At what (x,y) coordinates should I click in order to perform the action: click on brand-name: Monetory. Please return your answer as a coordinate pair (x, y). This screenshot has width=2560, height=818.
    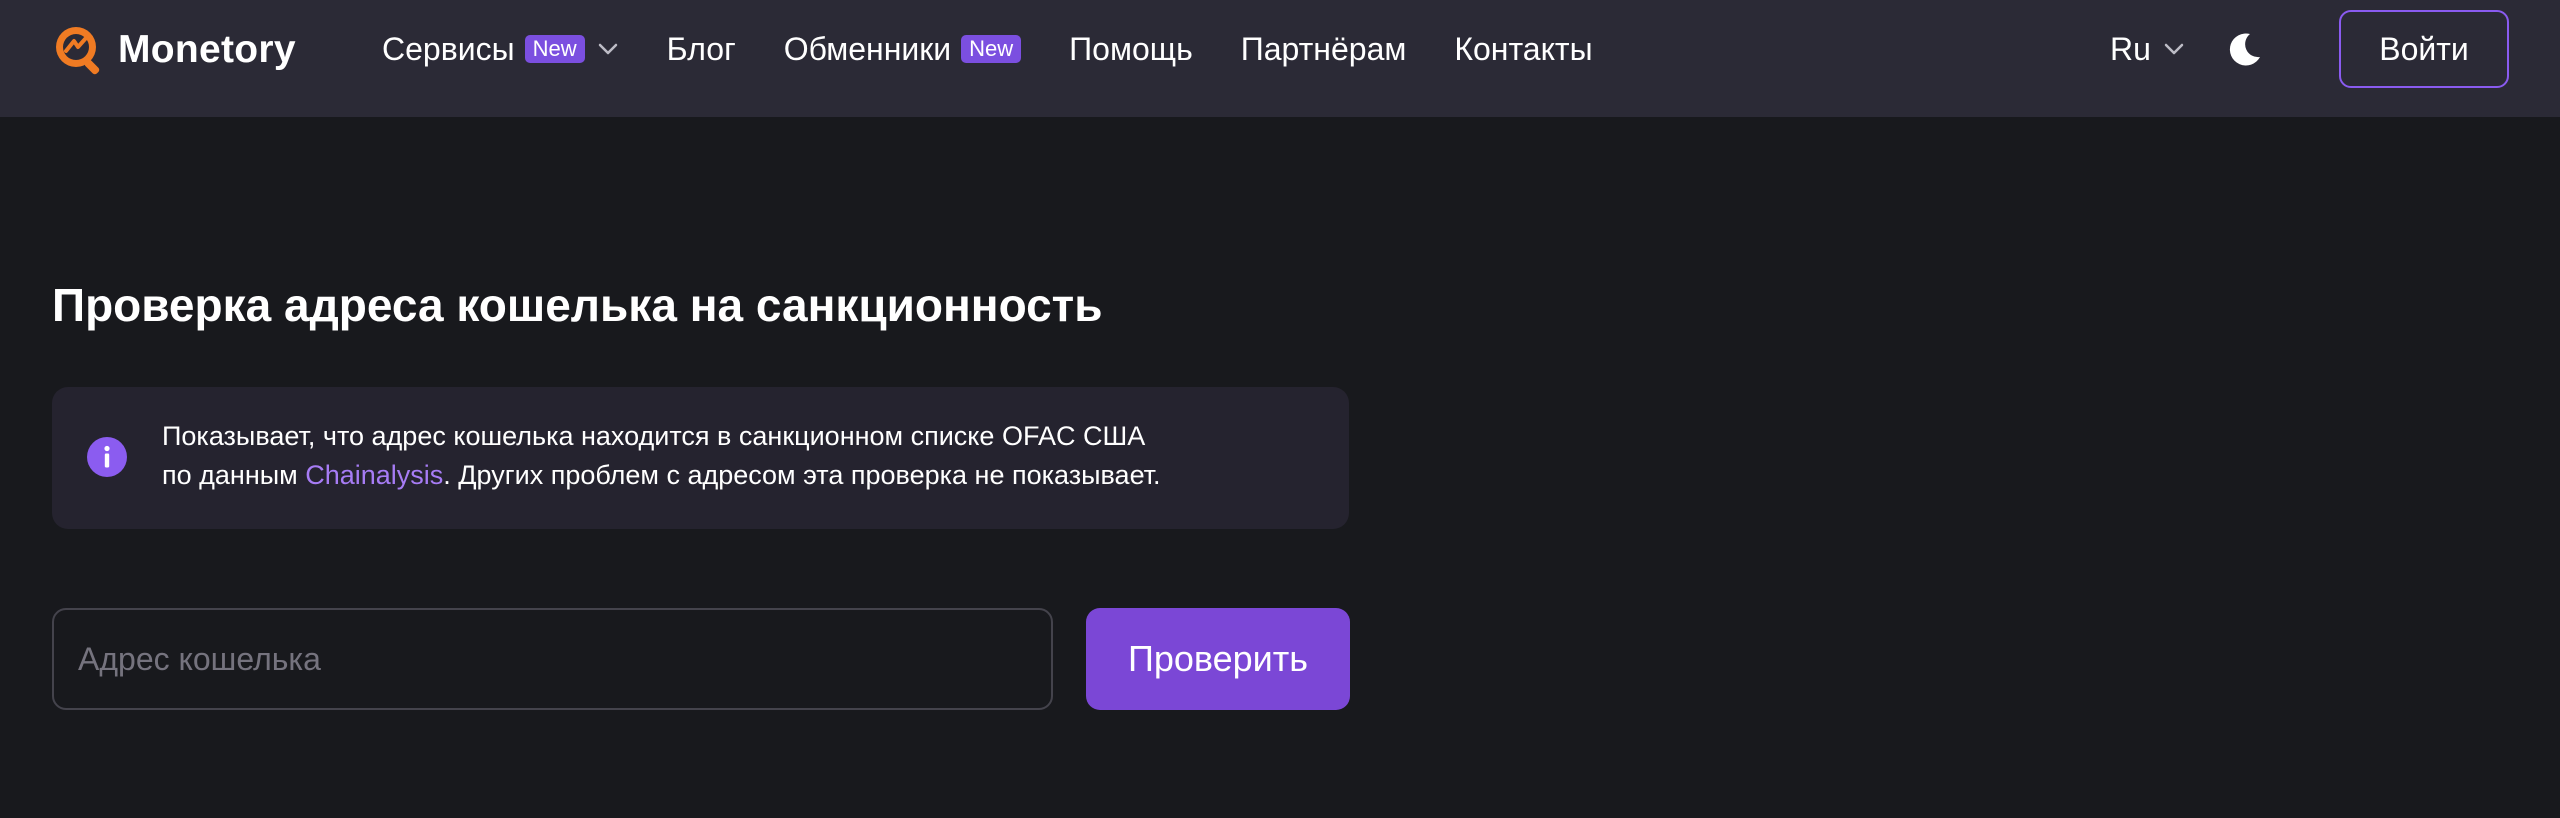
    Looking at the image, I should click on (207, 49).